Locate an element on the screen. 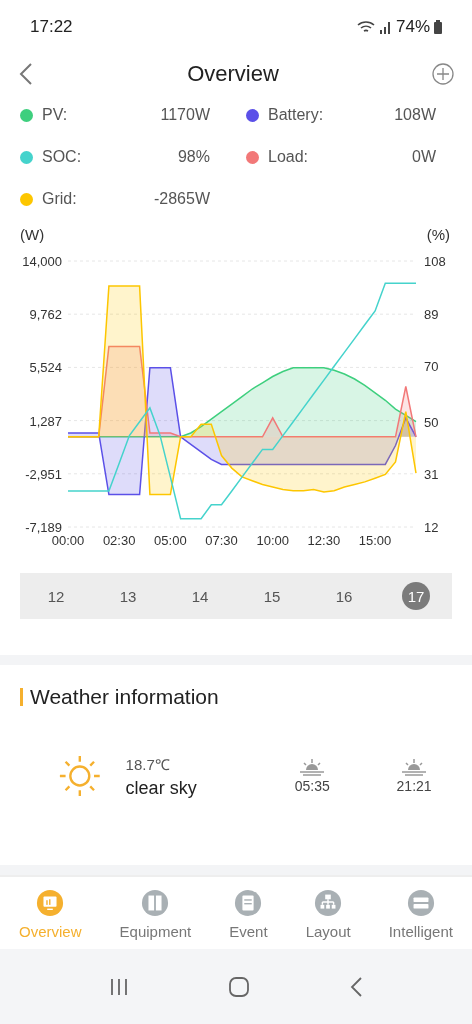 This screenshot has width=472, height=1024. monitor-icon is located at coordinates (50, 902).